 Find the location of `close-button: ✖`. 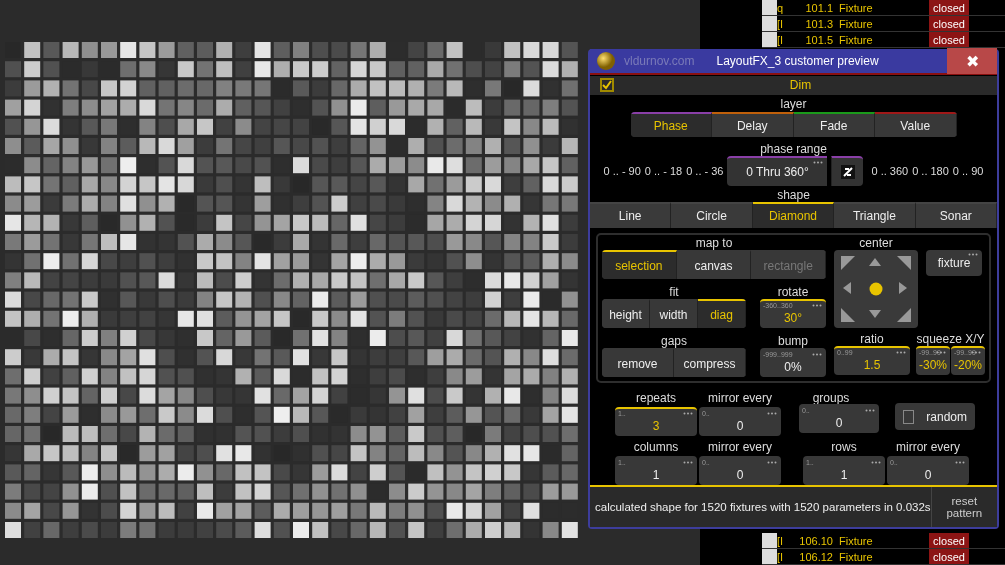

close-button: ✖ is located at coordinates (972, 61).